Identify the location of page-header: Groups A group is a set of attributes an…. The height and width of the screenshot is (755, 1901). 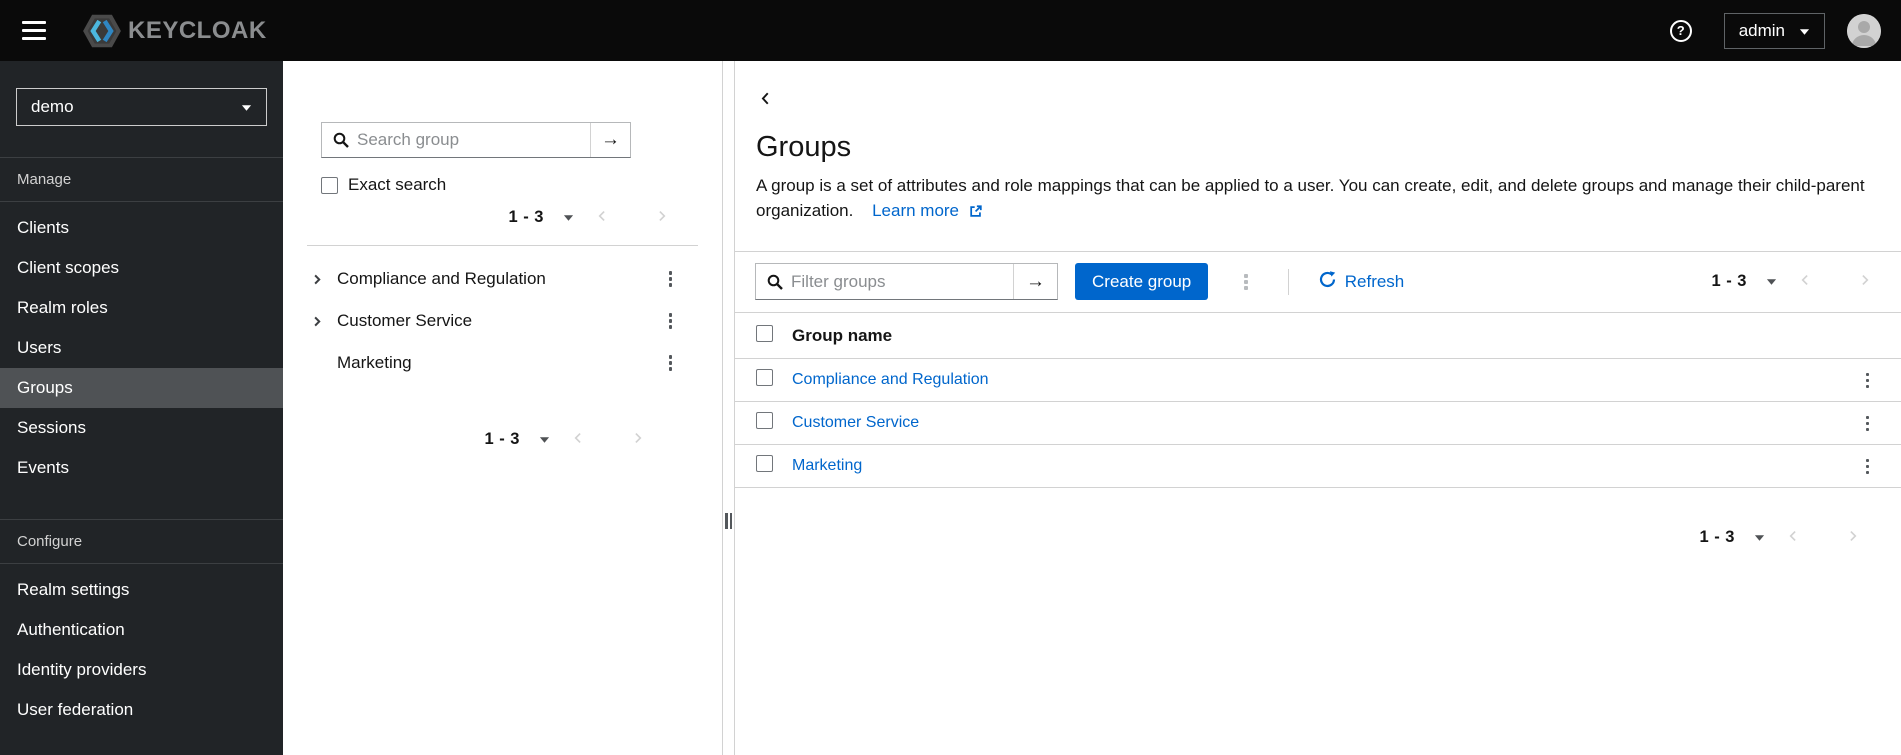
(1318, 182).